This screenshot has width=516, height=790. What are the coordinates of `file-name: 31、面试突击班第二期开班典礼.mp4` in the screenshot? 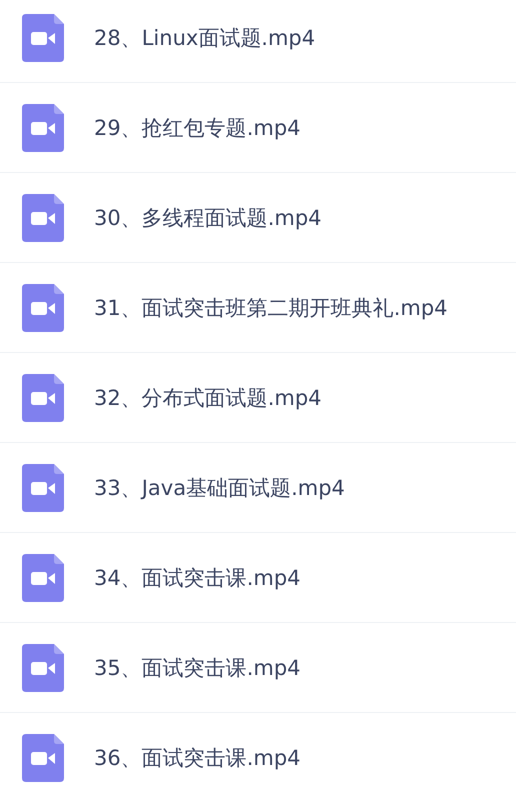 It's located at (271, 308).